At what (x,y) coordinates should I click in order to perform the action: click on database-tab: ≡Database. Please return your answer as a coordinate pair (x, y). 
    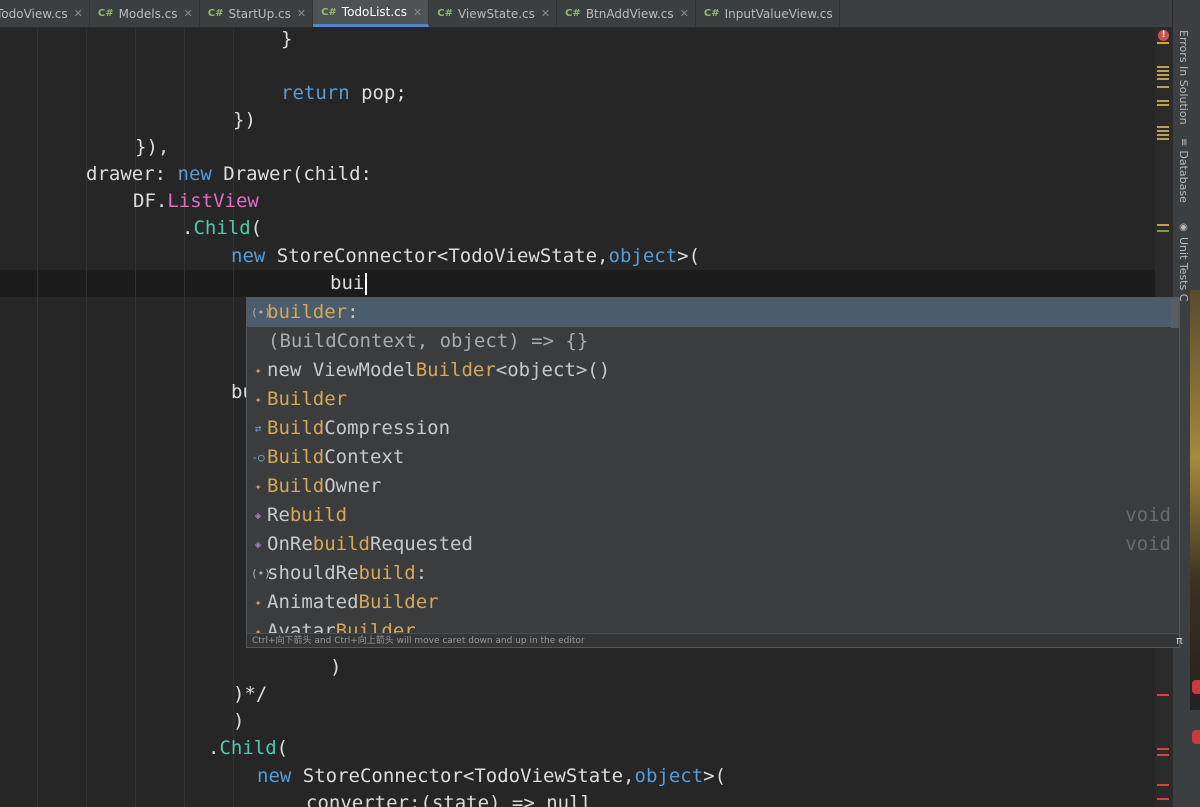
    Looking at the image, I should click on (1183, 170).